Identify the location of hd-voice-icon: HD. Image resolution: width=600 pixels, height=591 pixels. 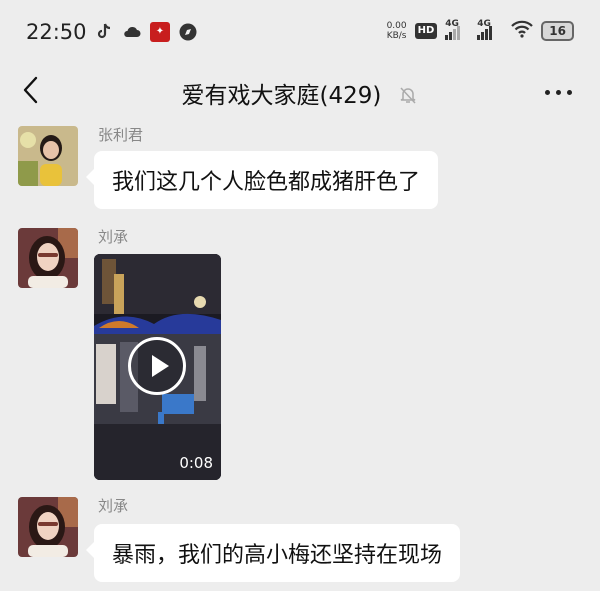
(426, 31).